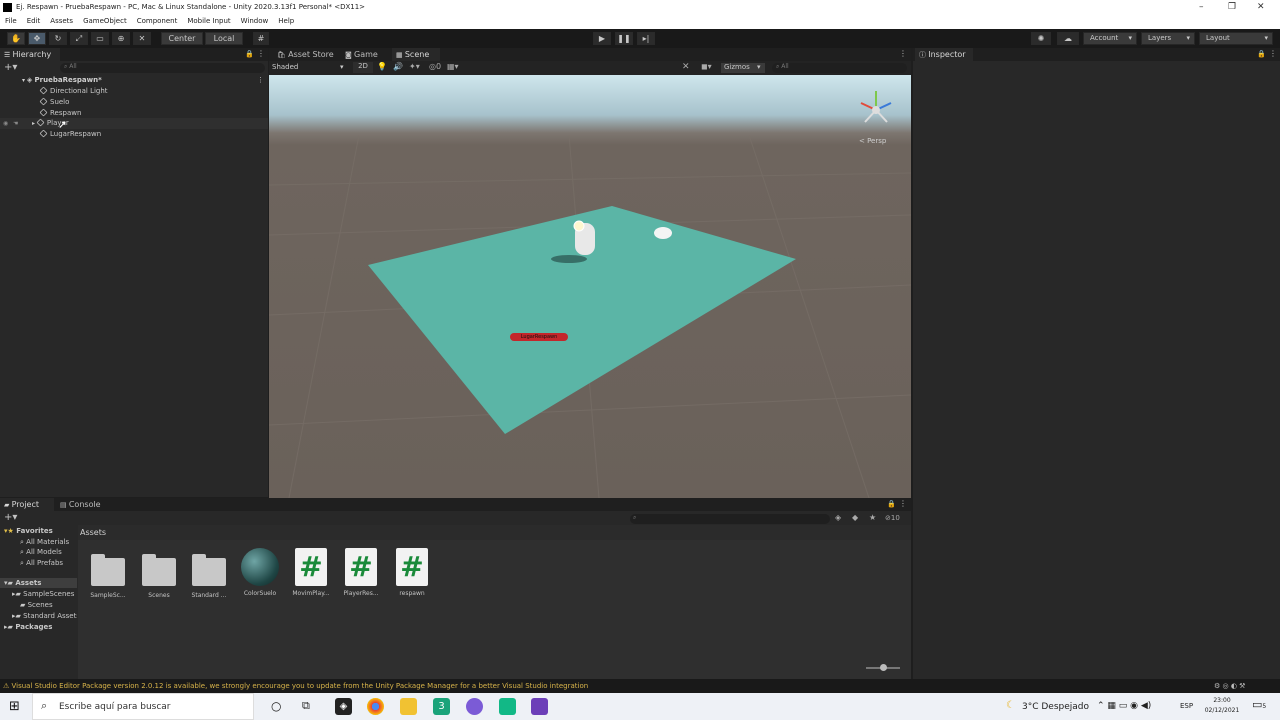 The height and width of the screenshot is (720, 1280). I want to click on layout-dropdown: Layout, so click(1236, 38).